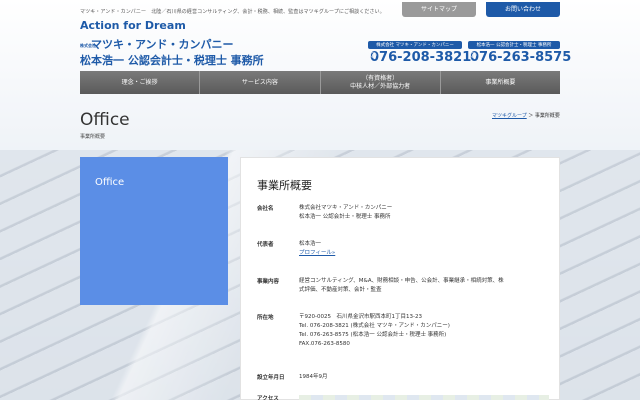 The width and height of the screenshot is (640, 400). Describe the element at coordinates (172, 60) in the screenshot. I see `company-name-2: 松本浩一 公認会計士・税理士 事務所` at that location.